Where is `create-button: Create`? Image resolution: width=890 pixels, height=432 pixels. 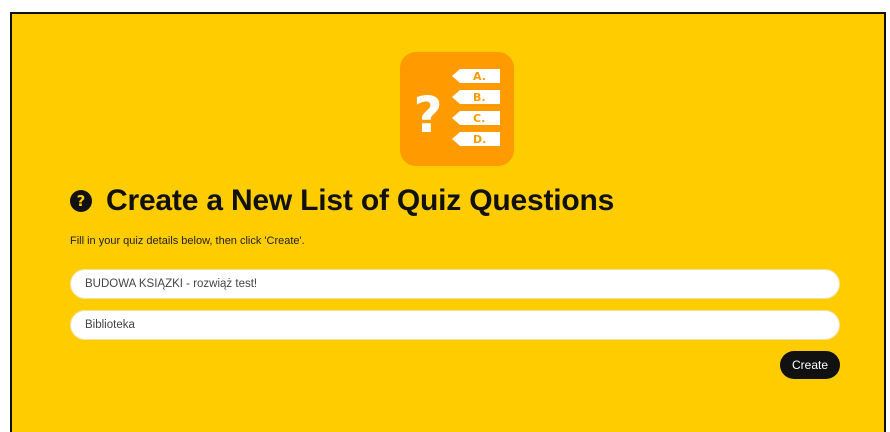 create-button: Create is located at coordinates (810, 365).